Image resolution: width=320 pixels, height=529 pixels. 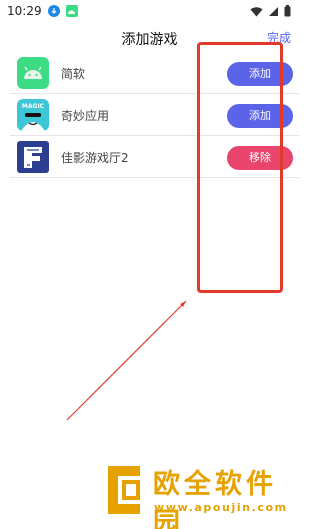 I want to click on jiaying-app-icon, so click(x=33, y=157).